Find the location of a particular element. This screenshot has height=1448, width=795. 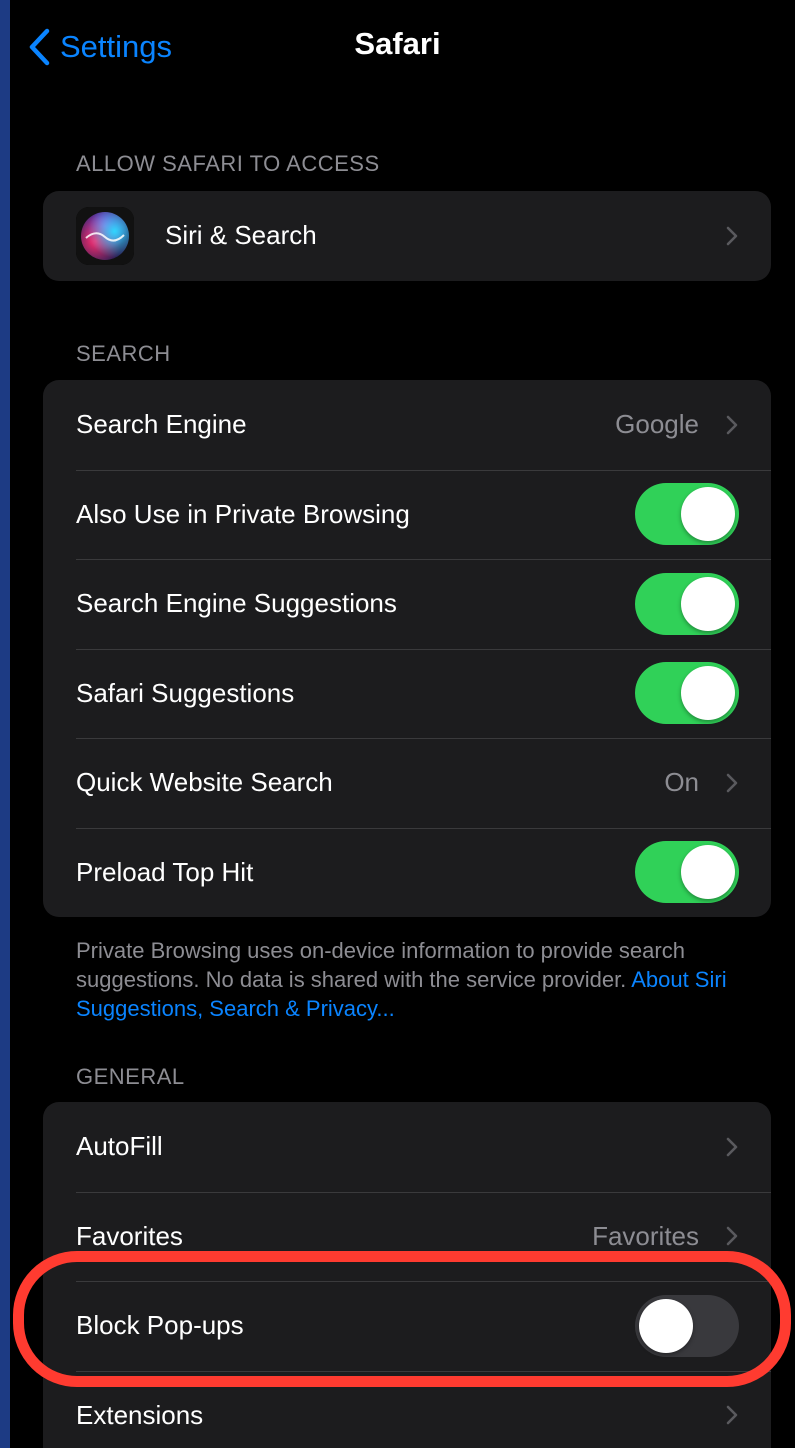

row-private-browsing-label: Also Use in Private Browsing is located at coordinates (243, 513).